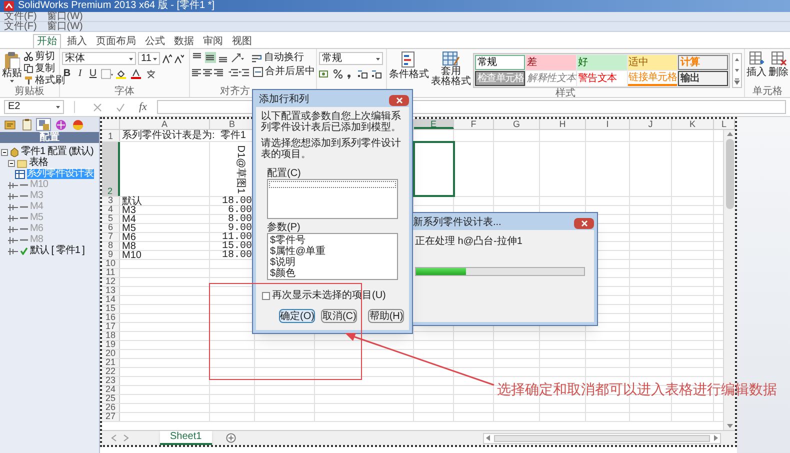 The height and width of the screenshot is (453, 790). What do you see at coordinates (778, 64) in the screenshot?
I see `delete-button: 删除` at bounding box center [778, 64].